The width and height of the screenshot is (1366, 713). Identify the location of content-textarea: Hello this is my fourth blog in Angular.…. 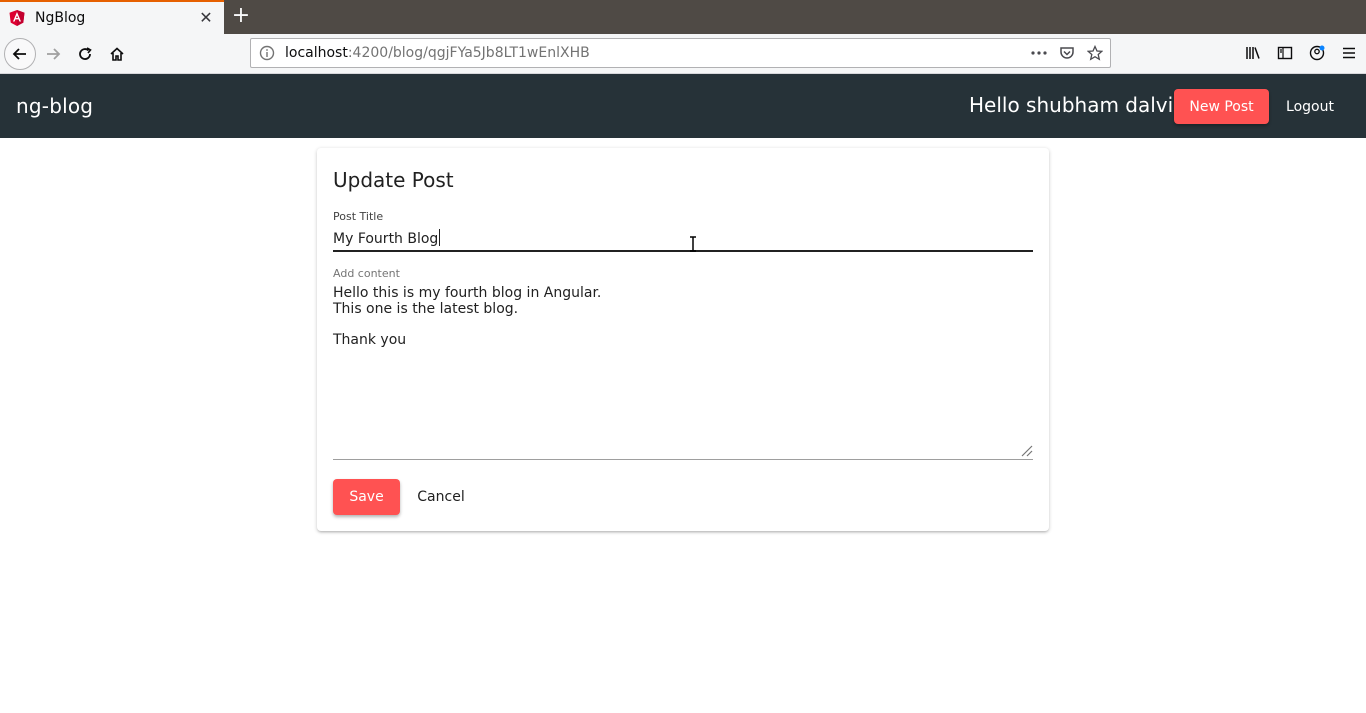
(683, 372).